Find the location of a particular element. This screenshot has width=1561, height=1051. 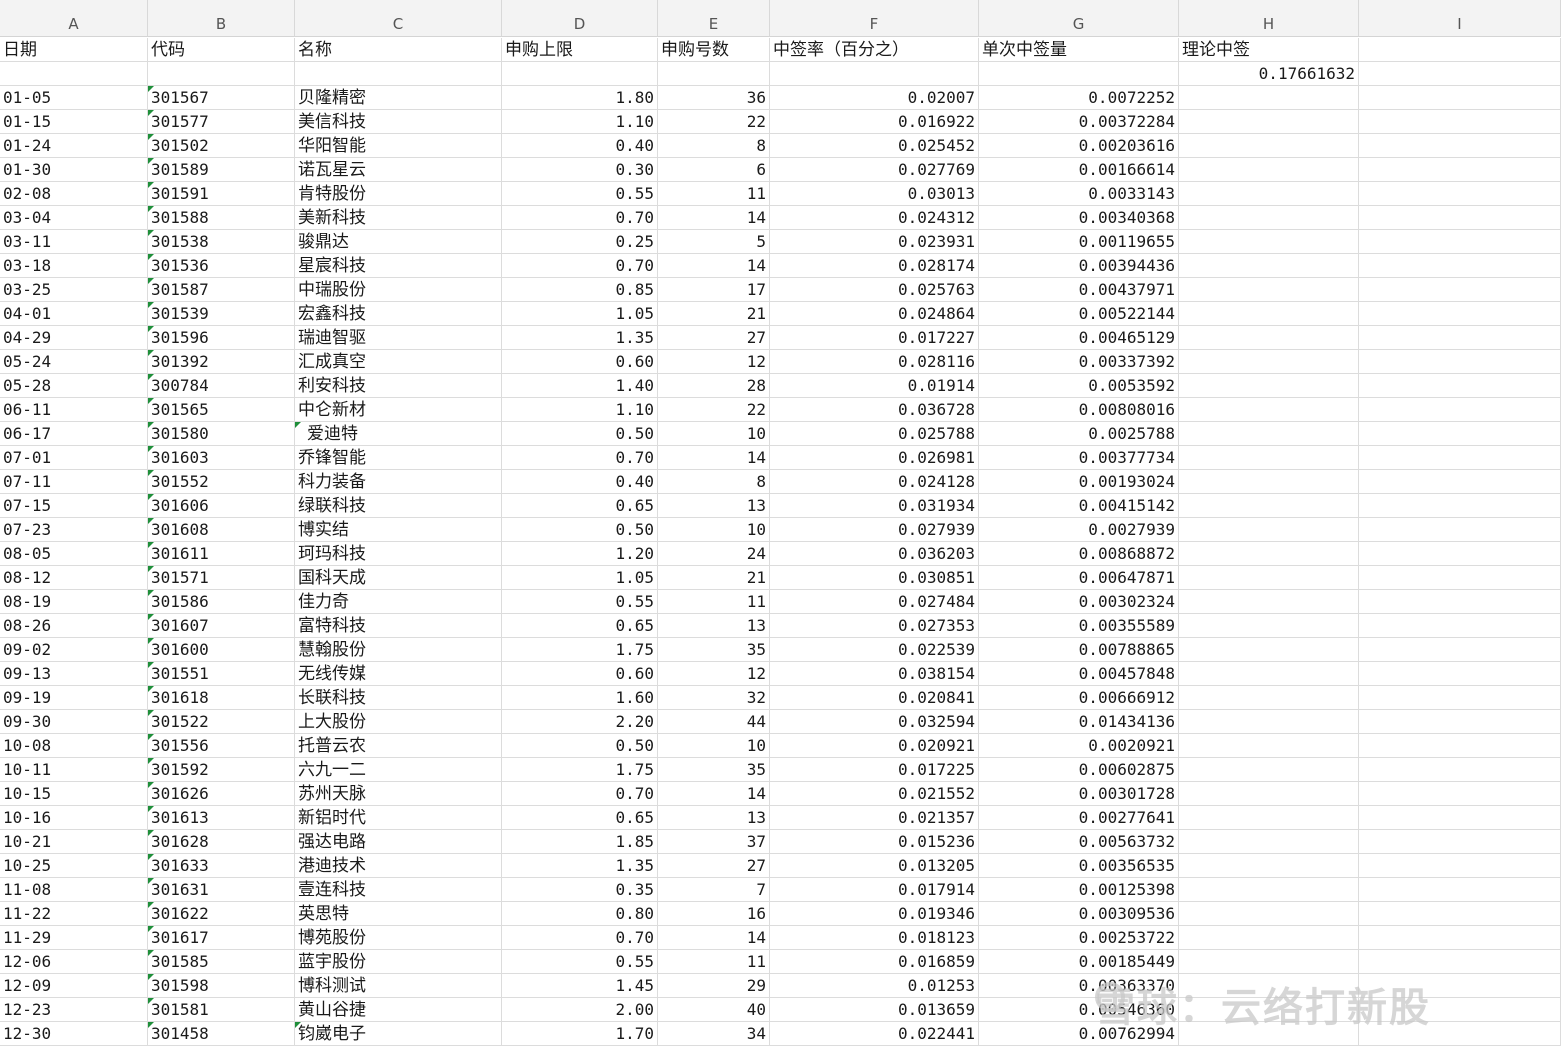

cell-f: 0.021552 is located at coordinates (874, 794).